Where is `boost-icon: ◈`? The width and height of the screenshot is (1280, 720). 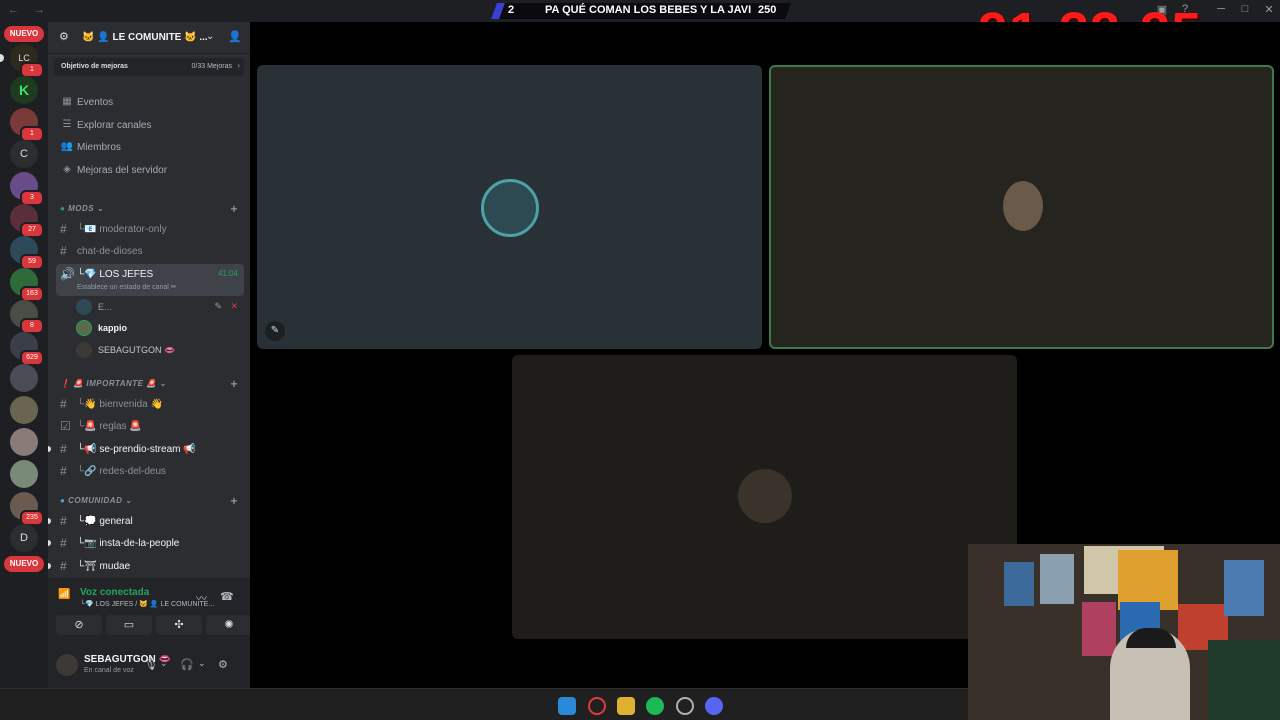
boost-icon: ◈ is located at coordinates (67, 169).